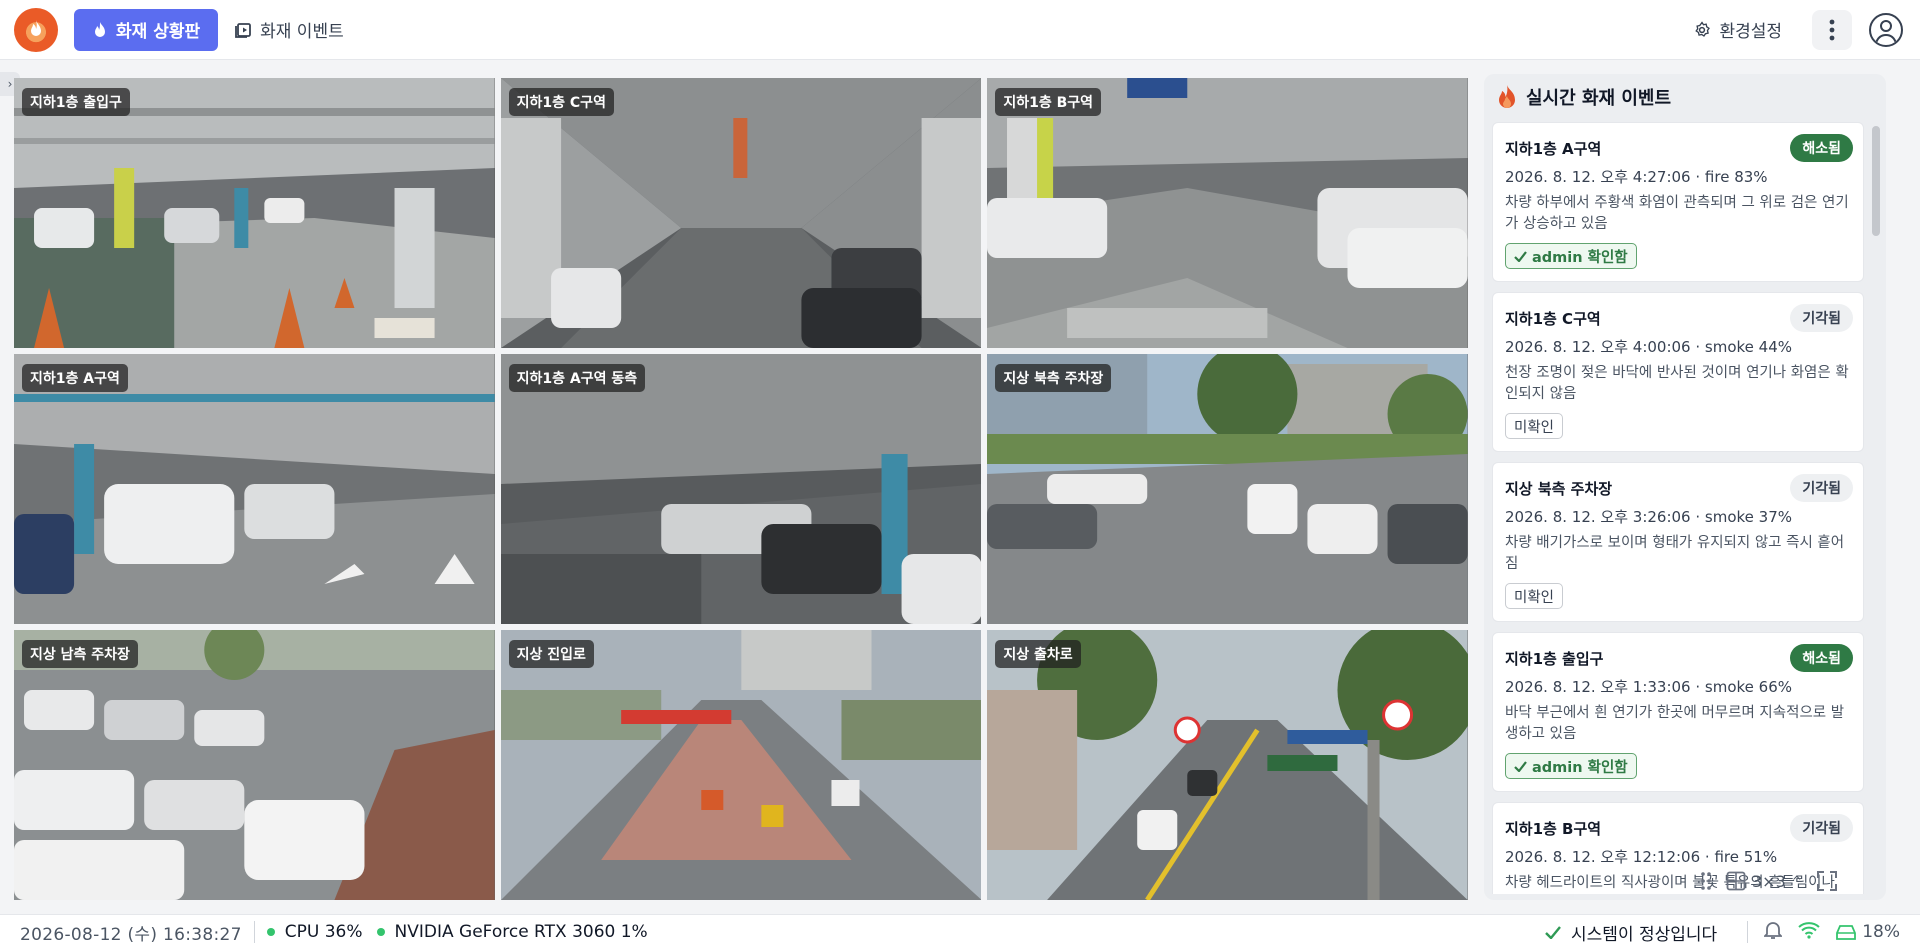 This screenshot has width=1920, height=949. I want to click on panel-title: 실시간 화재 이벤트, so click(1599, 98).